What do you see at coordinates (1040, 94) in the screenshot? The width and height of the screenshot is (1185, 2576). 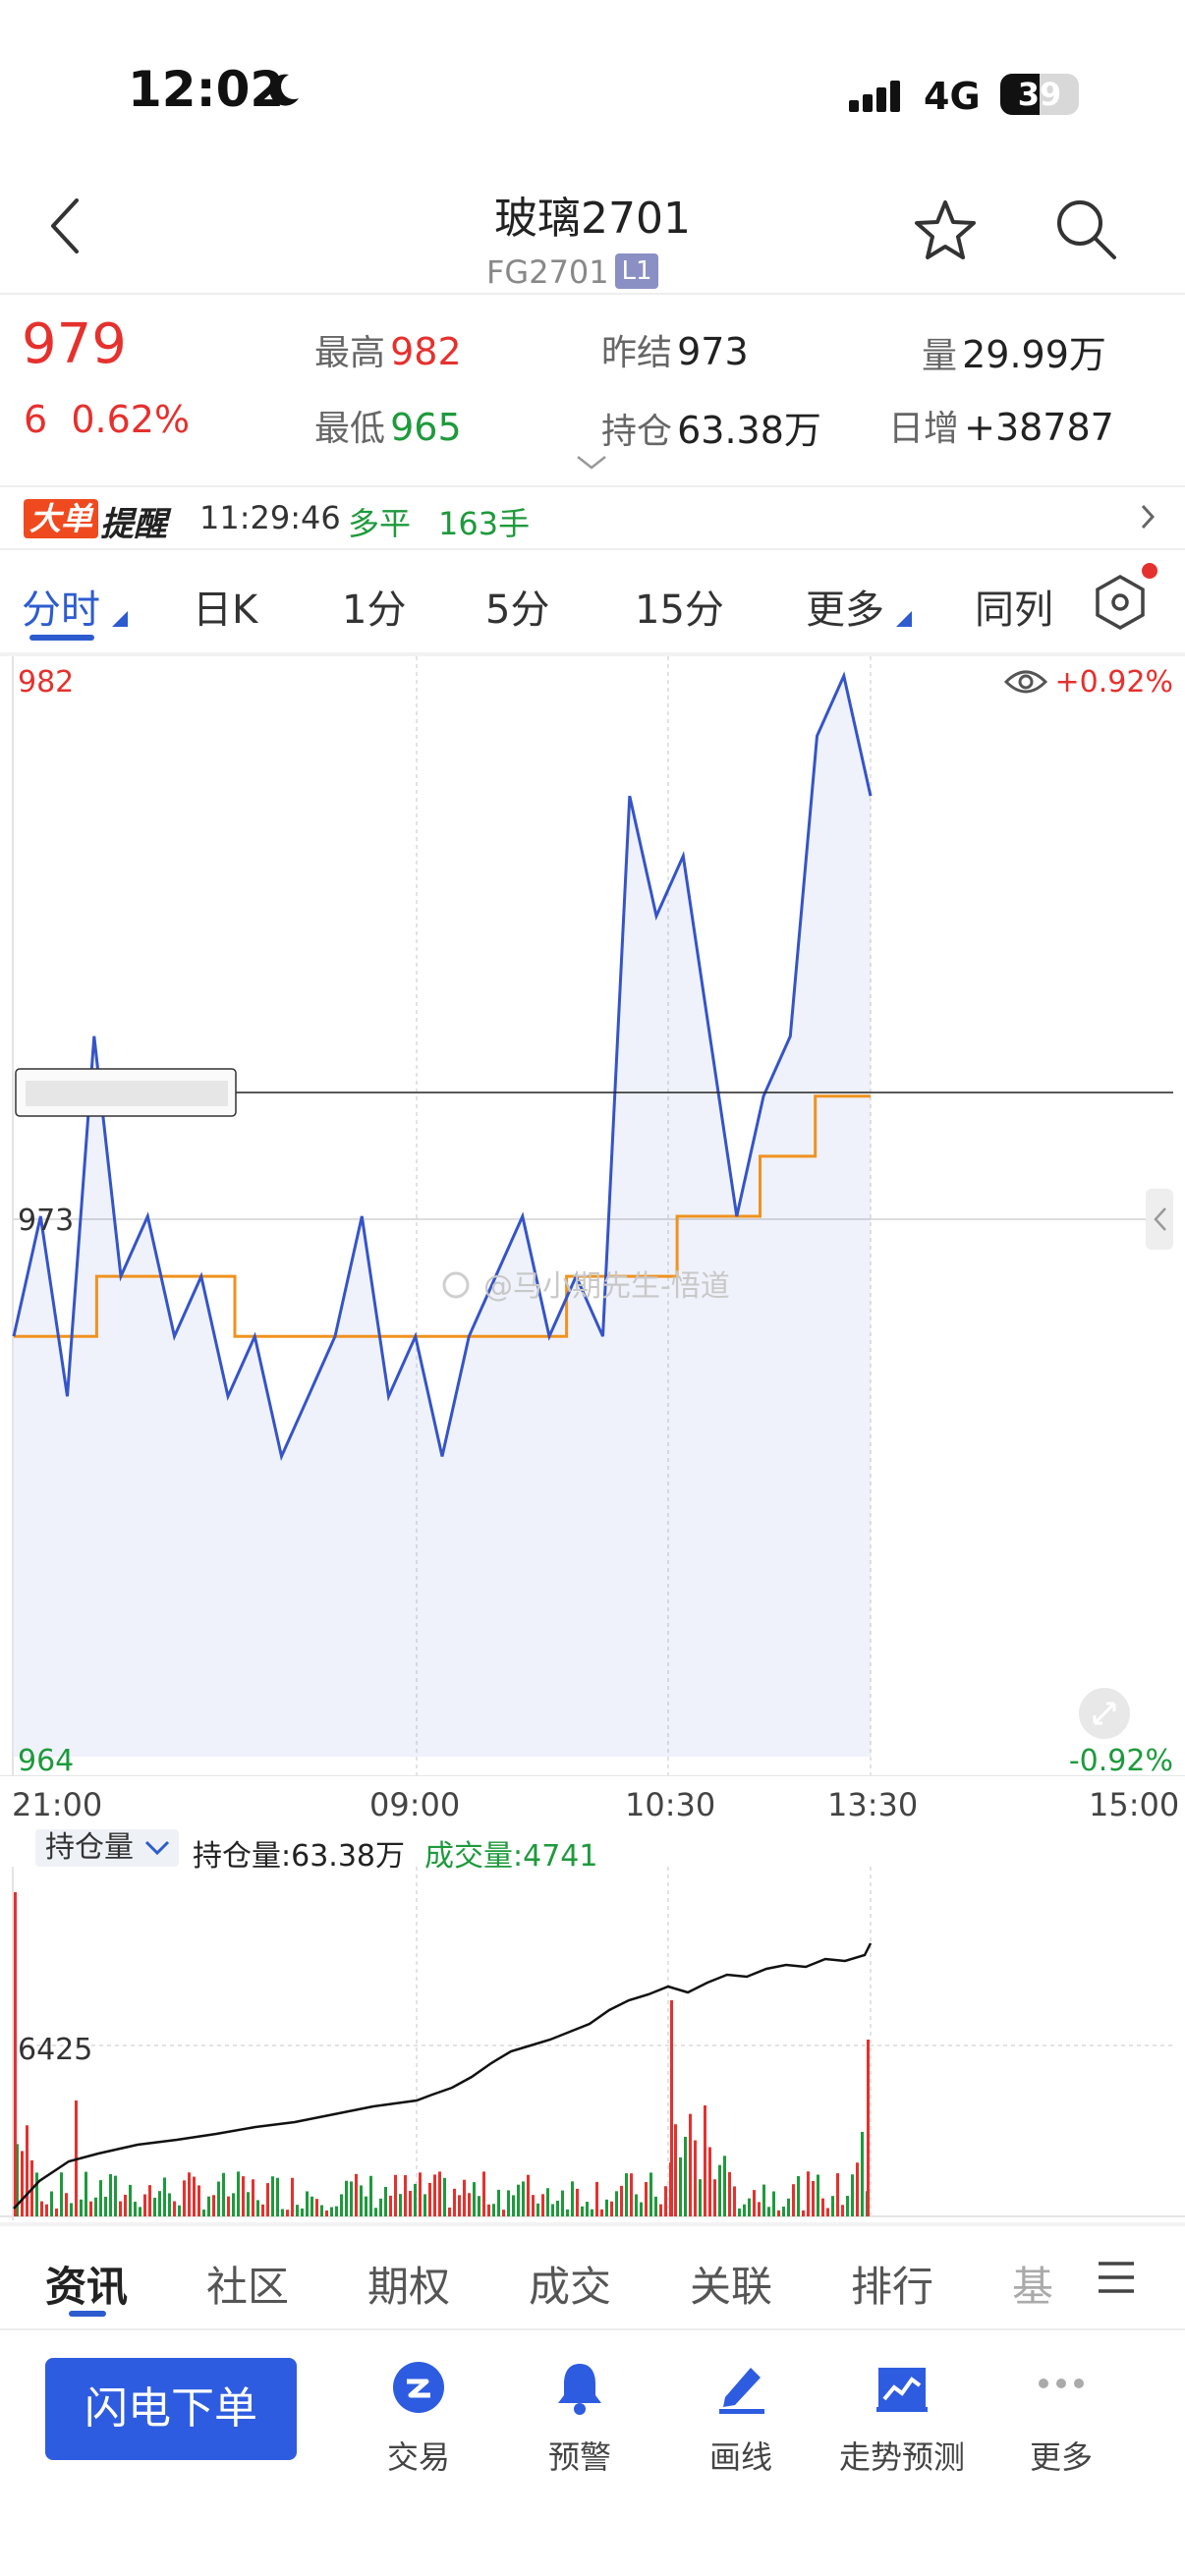 I see `battery-icon: 39` at bounding box center [1040, 94].